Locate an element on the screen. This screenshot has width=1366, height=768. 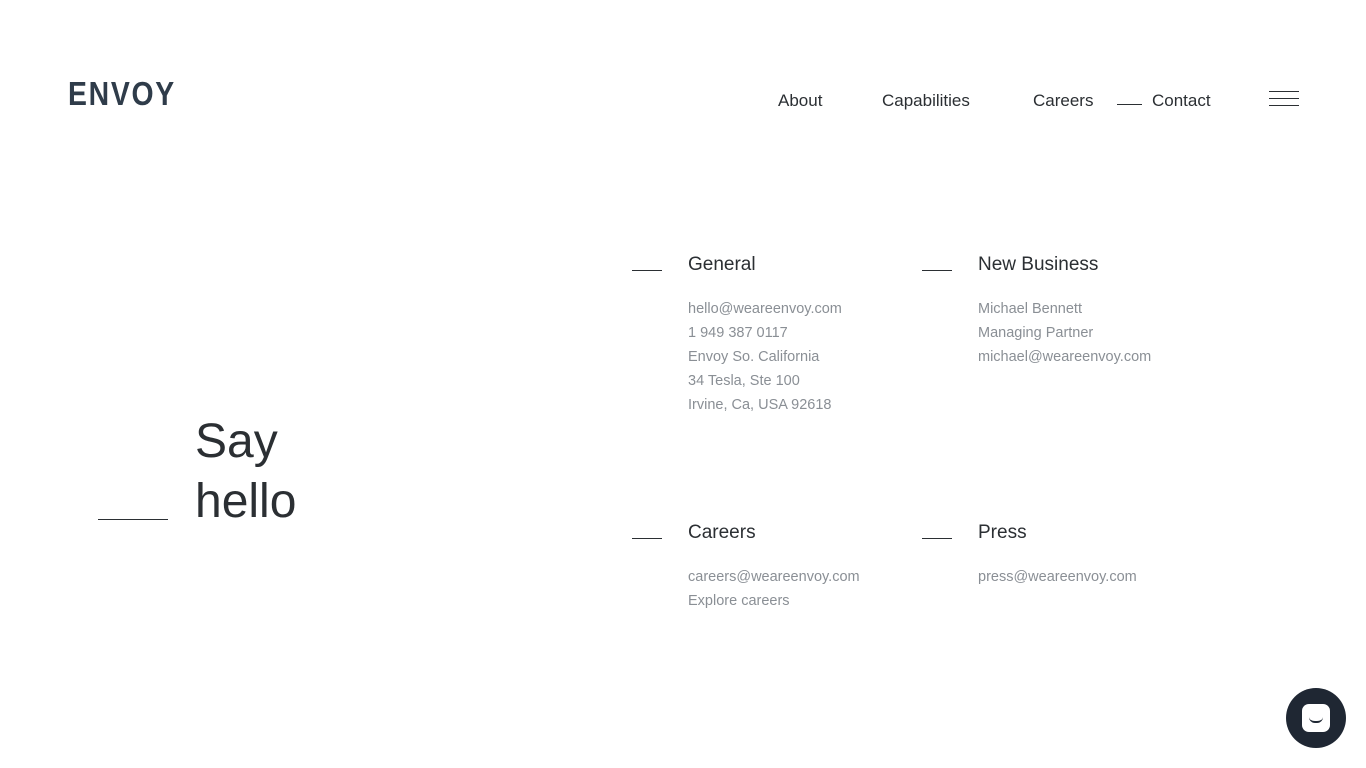
hero-title: Say hello is located at coordinates (245, 472).